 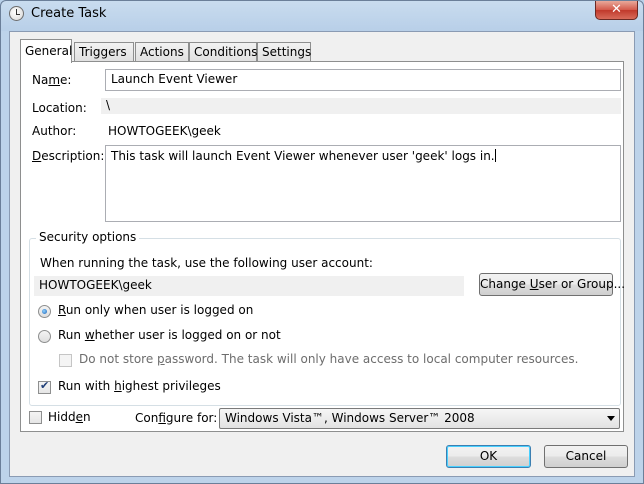 What do you see at coordinates (488, 456) in the screenshot?
I see `ok-button: OK` at bounding box center [488, 456].